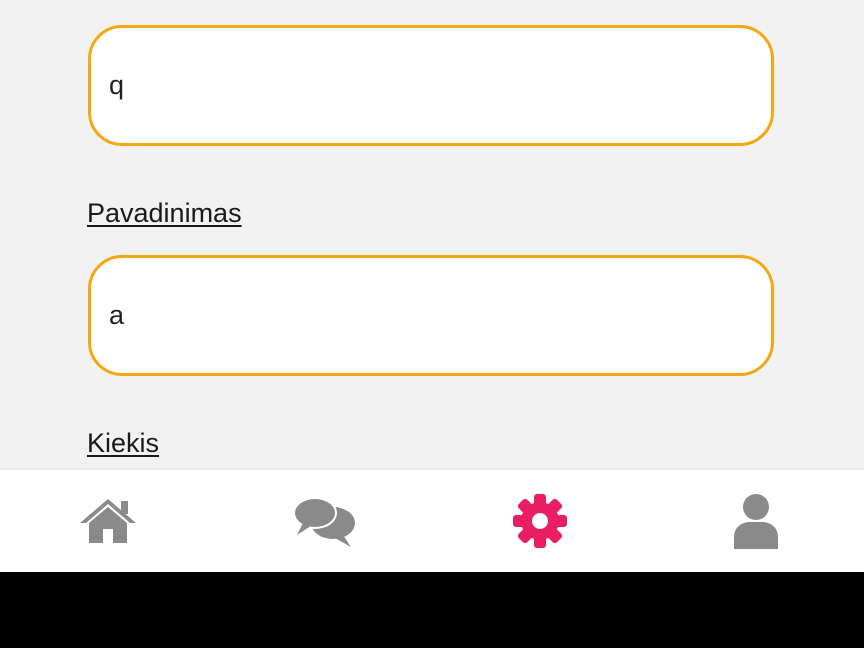 The height and width of the screenshot is (648, 864). Describe the element at coordinates (431, 85) in the screenshot. I see `first-text-field` at that location.